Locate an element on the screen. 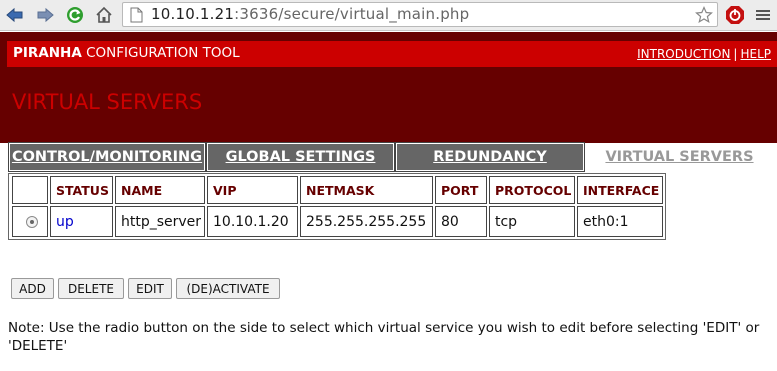 The image size is (777, 371). row-status-link: up is located at coordinates (81, 221).